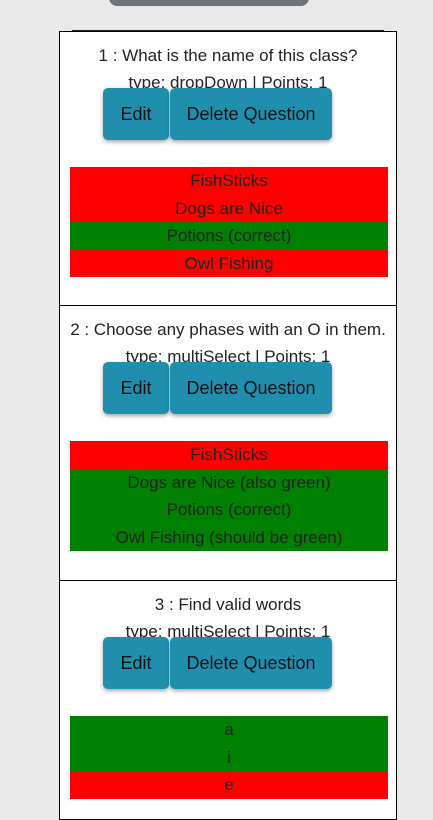 Image resolution: width=433 pixels, height=820 pixels. I want to click on answer-item: i, so click(229, 757).